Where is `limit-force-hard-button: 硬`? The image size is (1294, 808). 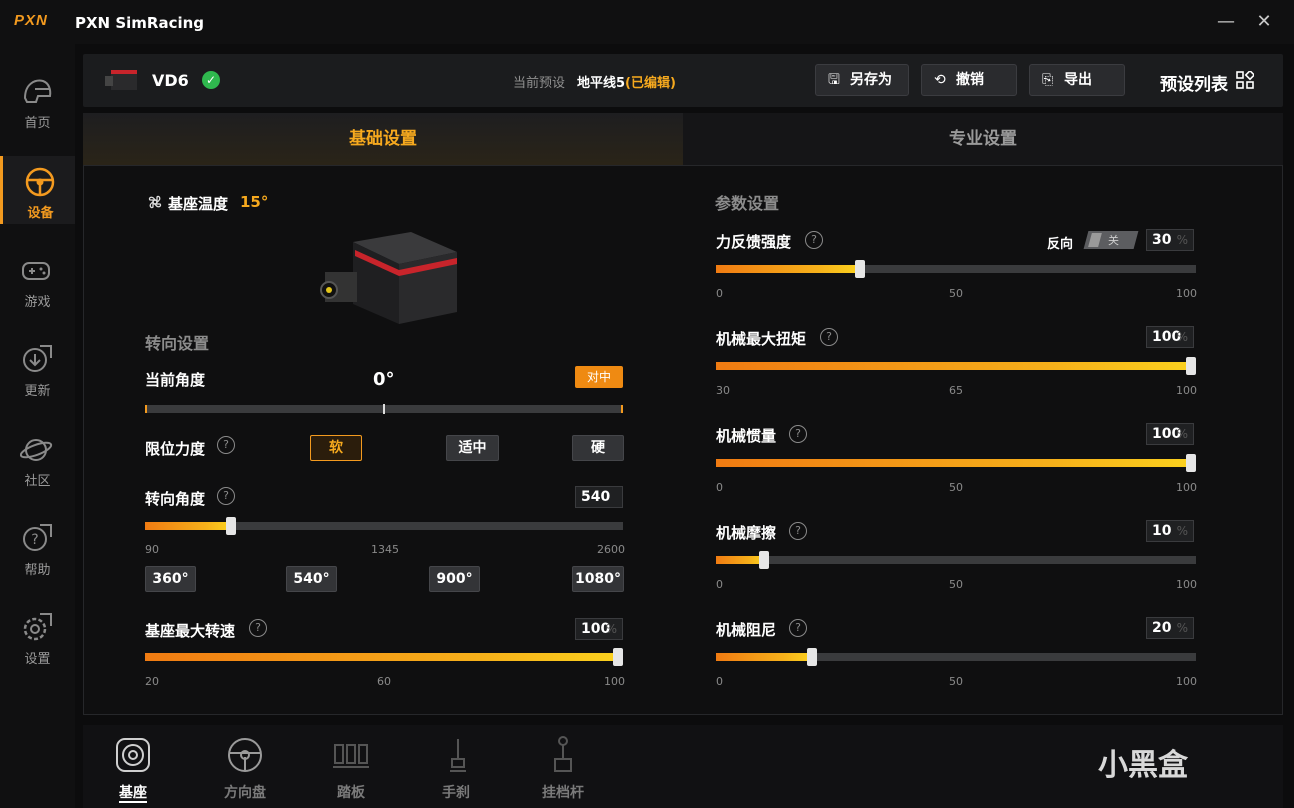
limit-force-hard-button: 硬 is located at coordinates (598, 448).